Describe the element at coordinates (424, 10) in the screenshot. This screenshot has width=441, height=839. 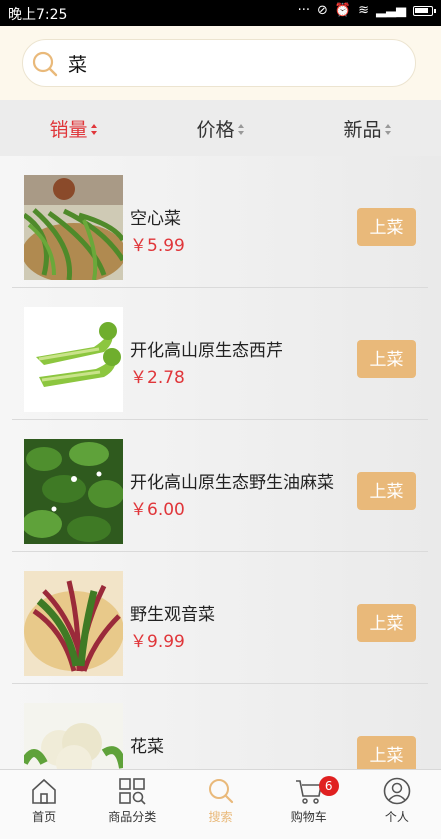
I see `battery-icon` at that location.